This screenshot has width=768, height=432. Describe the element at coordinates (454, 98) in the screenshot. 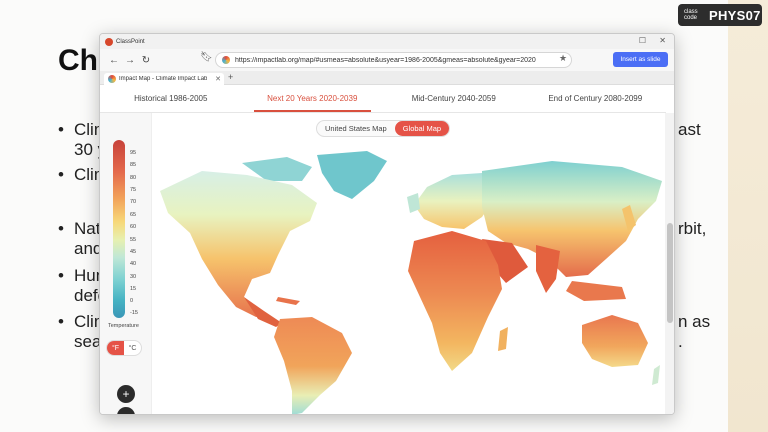

I see `tab-mid-century: Mid-Century 2040-2059` at that location.